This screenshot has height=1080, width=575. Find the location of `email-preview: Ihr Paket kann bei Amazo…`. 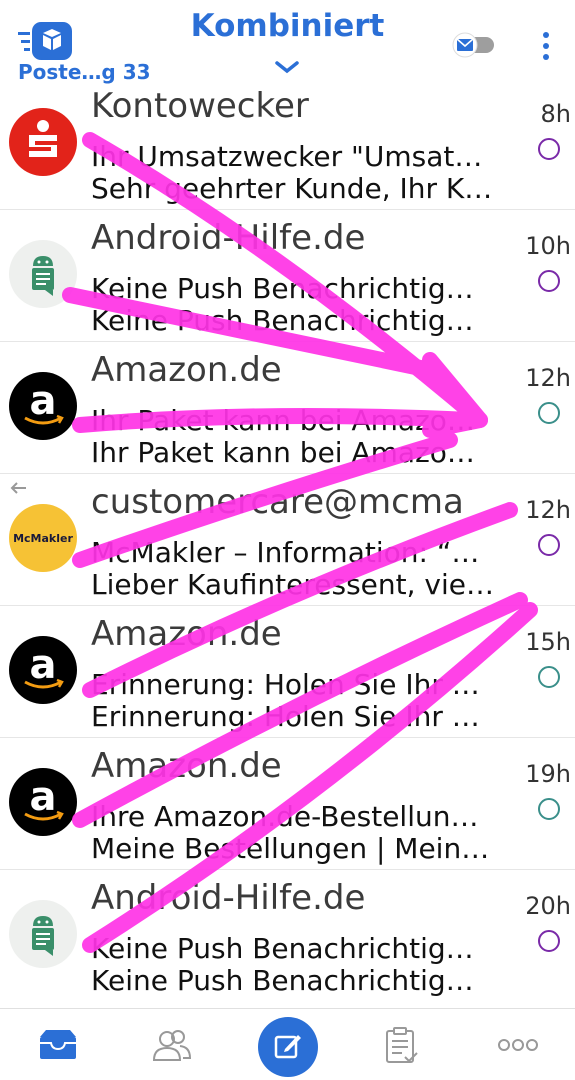

email-preview: Ihr Paket kann bei Amazo… is located at coordinates (283, 452).